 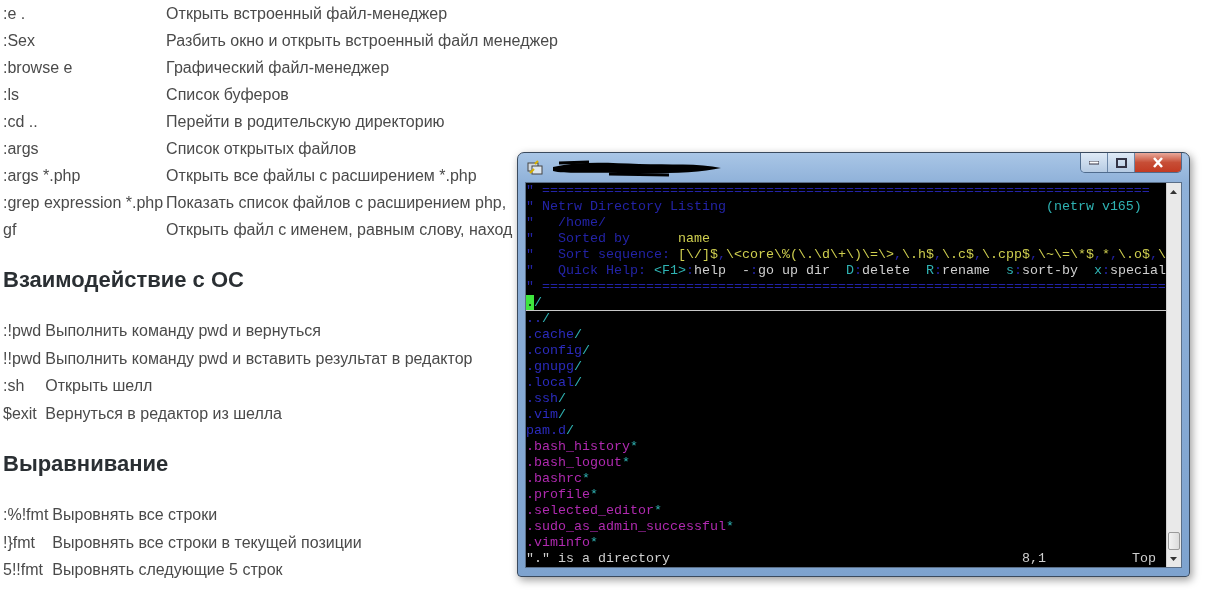 What do you see at coordinates (83, 203) in the screenshot?
I see `command-text: :grep expression *.php` at bounding box center [83, 203].